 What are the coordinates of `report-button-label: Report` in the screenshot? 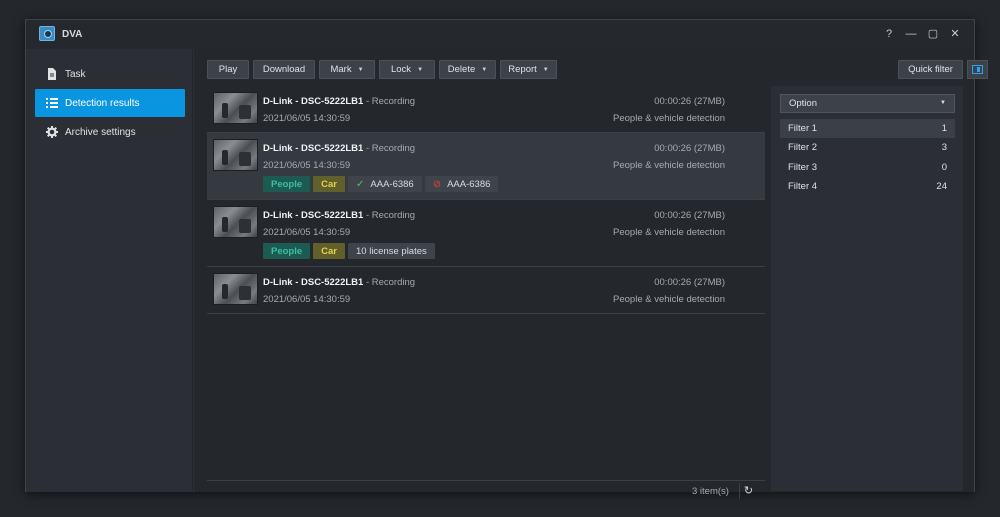 It's located at (522, 69).